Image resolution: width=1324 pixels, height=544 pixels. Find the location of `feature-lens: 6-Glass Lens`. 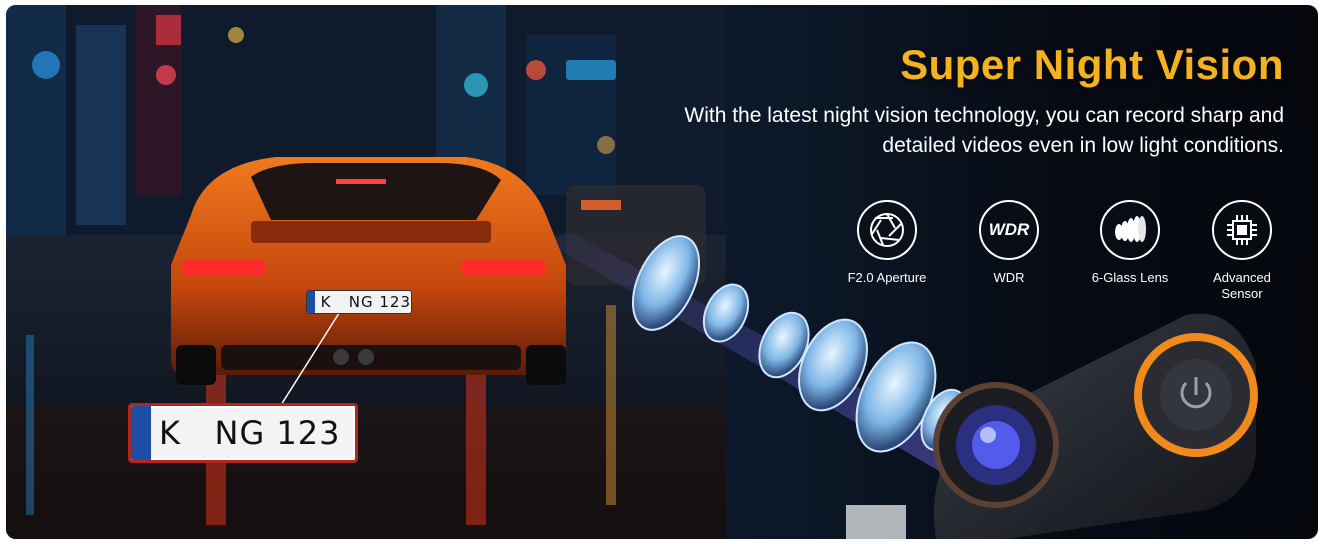

feature-lens: 6-Glass Lens is located at coordinates (1130, 243).